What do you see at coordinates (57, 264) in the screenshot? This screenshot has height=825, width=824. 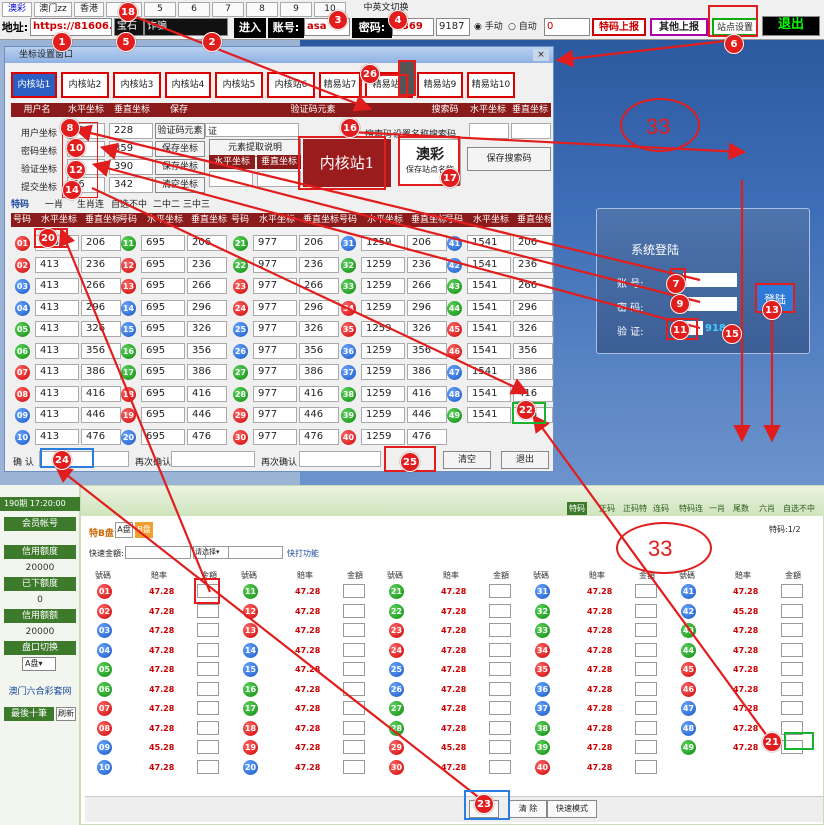 I see `grid-x-2: 413` at bounding box center [57, 264].